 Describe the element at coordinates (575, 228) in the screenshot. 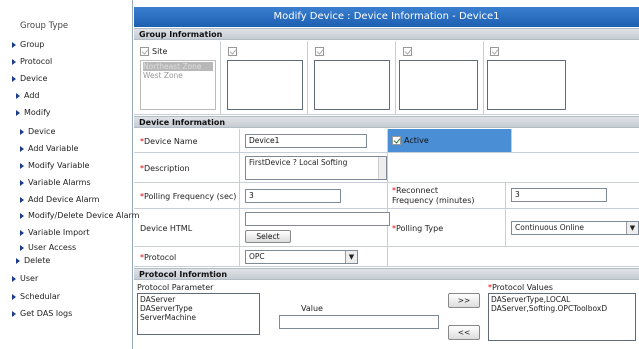

I see `polling-type-select: Continuous Online ▼` at that location.